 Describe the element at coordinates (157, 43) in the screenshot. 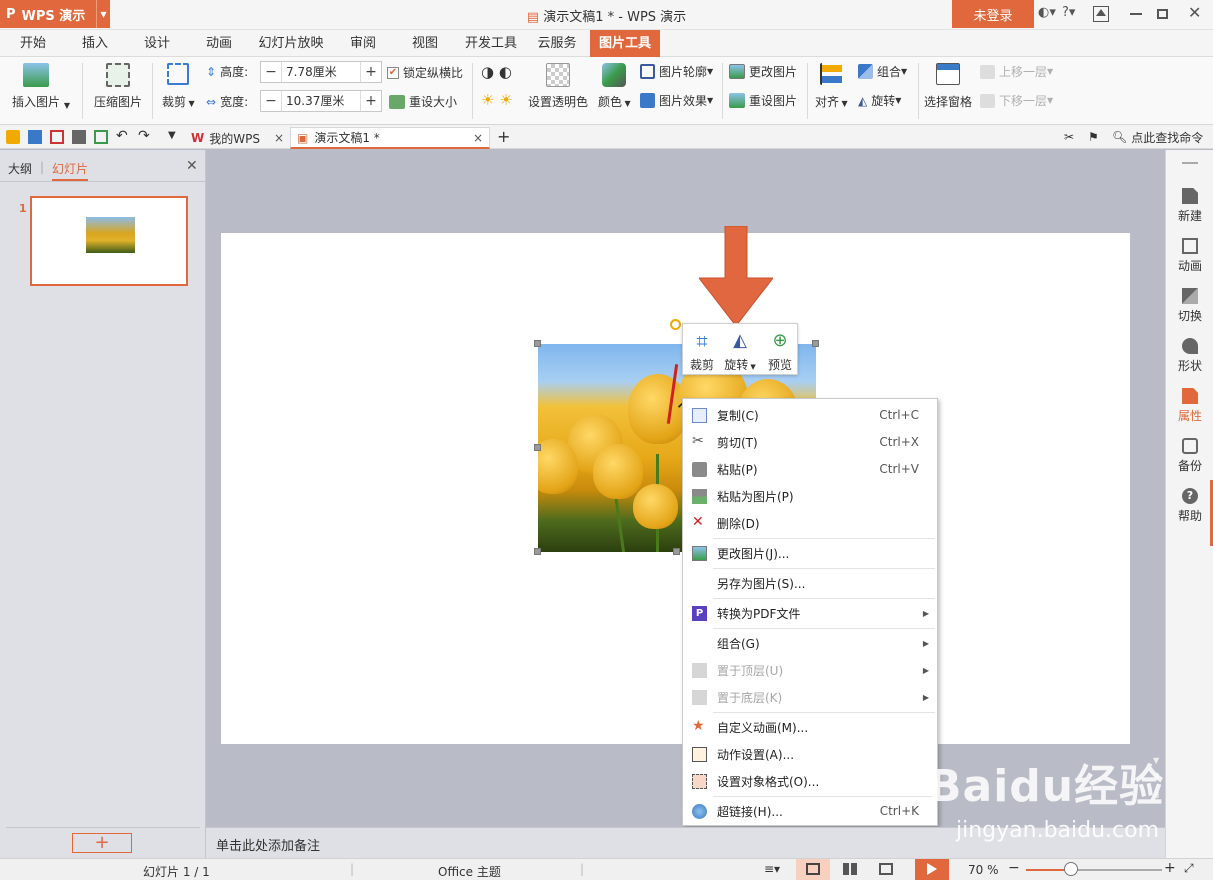

I see `tab-design: 设计` at that location.